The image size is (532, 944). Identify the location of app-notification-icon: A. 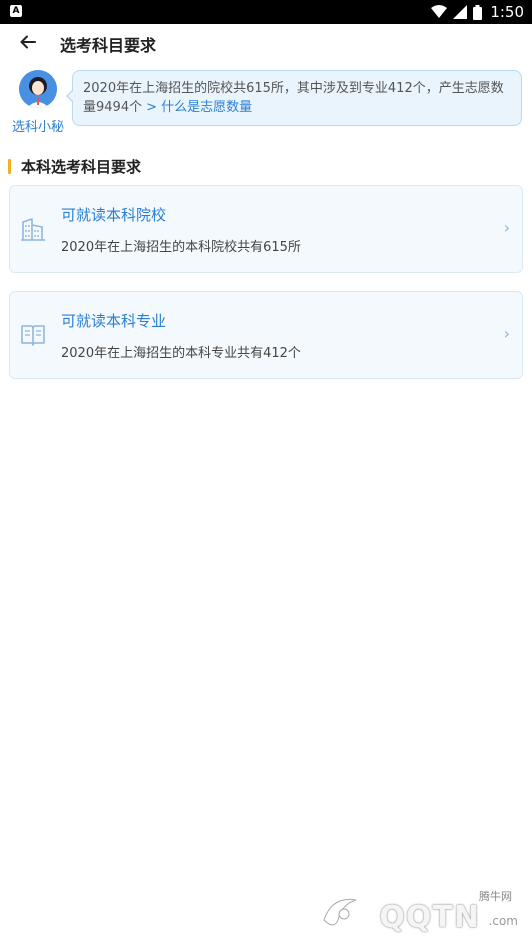
(16, 11).